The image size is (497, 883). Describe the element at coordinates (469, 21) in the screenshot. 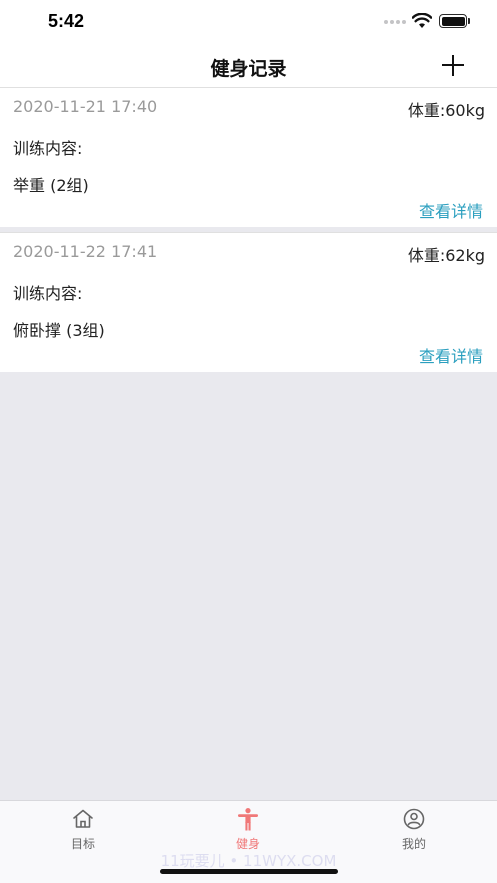

I see `battery-cap` at that location.